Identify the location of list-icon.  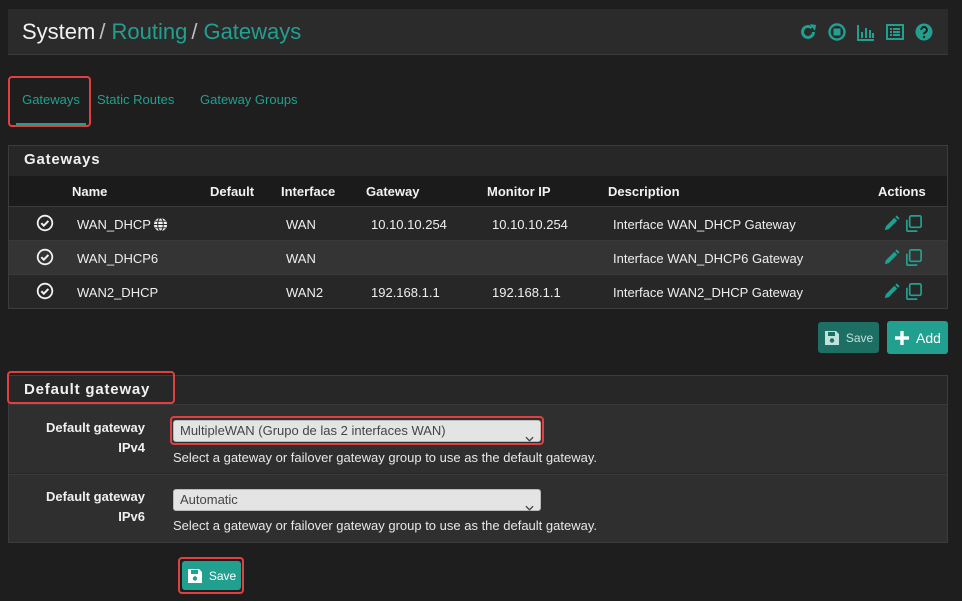
(895, 32).